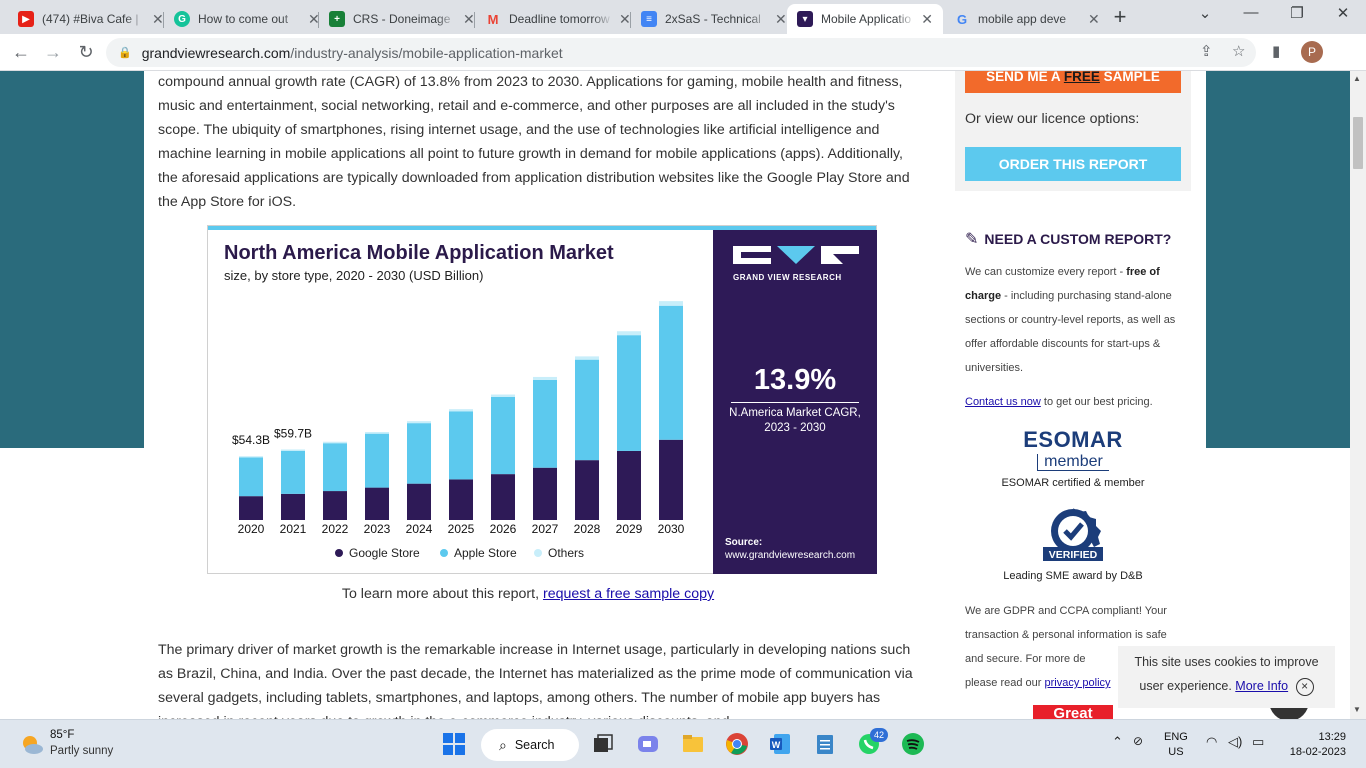  I want to click on wifi-icon: ◠, so click(1211, 742).